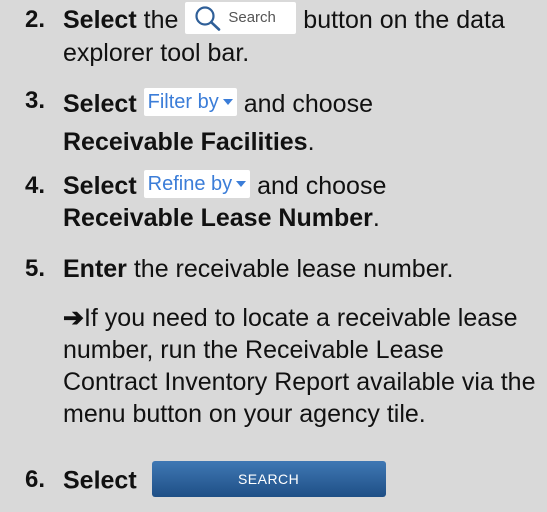  I want to click on step-6: 6. Select SEARCH, so click(273, 482).